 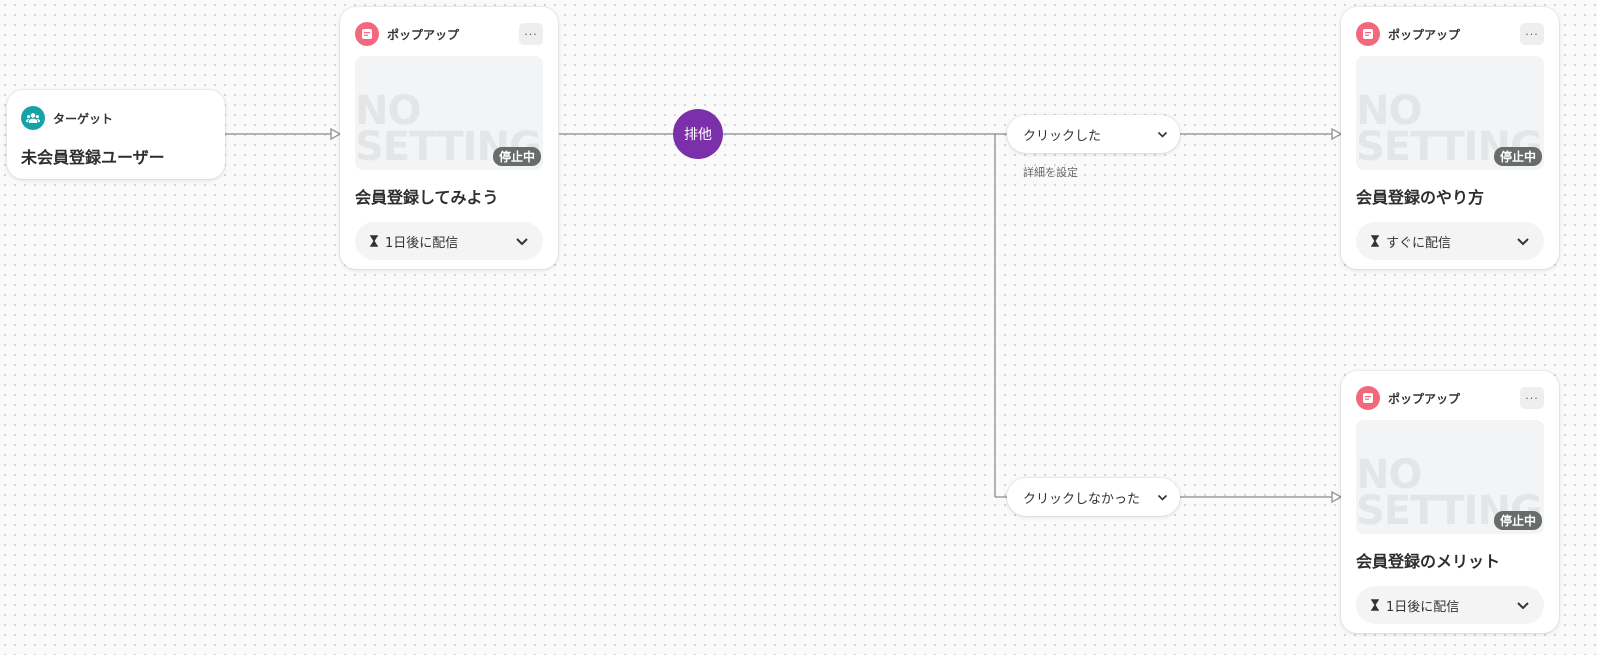 What do you see at coordinates (1050, 172) in the screenshot?
I see `detail-settings-link: 詳細を設定` at bounding box center [1050, 172].